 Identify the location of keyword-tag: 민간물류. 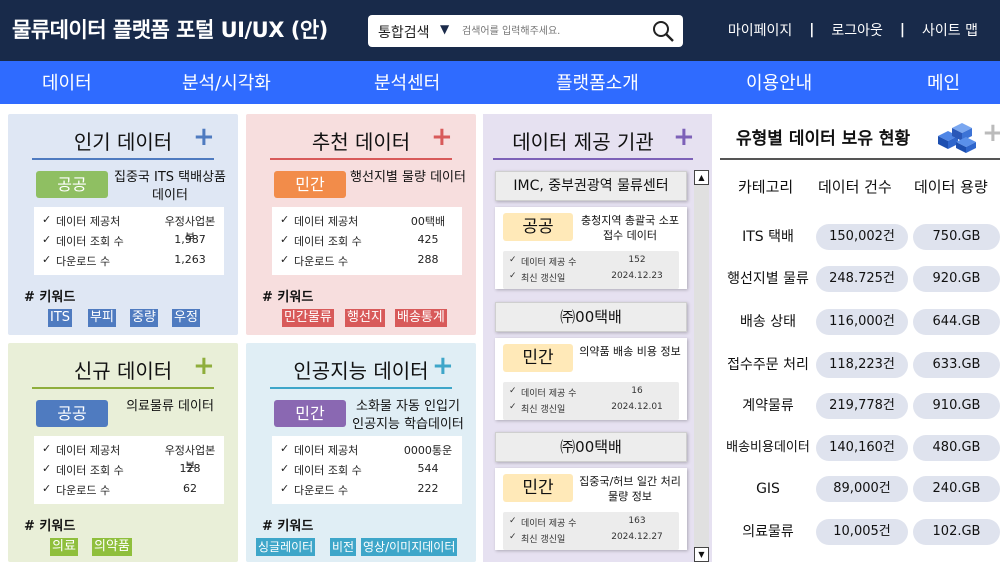
(308, 318).